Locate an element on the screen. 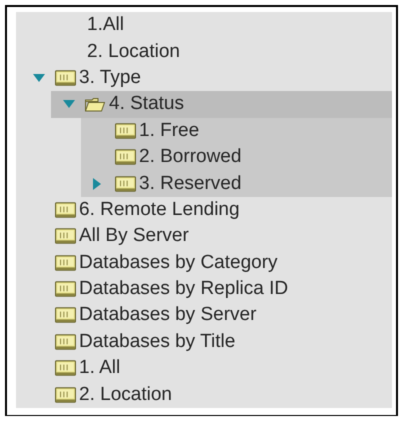 Image resolution: width=406 pixels, height=423 pixels. item-label: All By Server is located at coordinates (134, 236).